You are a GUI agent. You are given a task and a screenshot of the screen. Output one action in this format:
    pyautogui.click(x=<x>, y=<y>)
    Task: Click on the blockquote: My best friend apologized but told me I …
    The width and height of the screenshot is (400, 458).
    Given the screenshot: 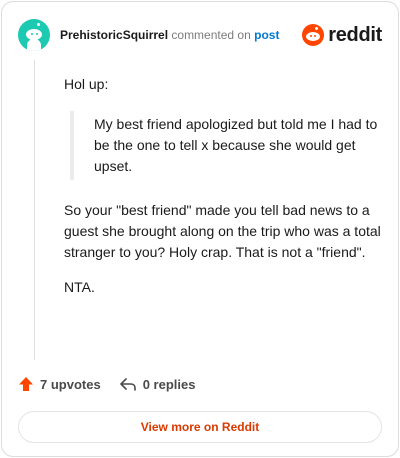 What is the action you would take?
    pyautogui.click(x=228, y=145)
    